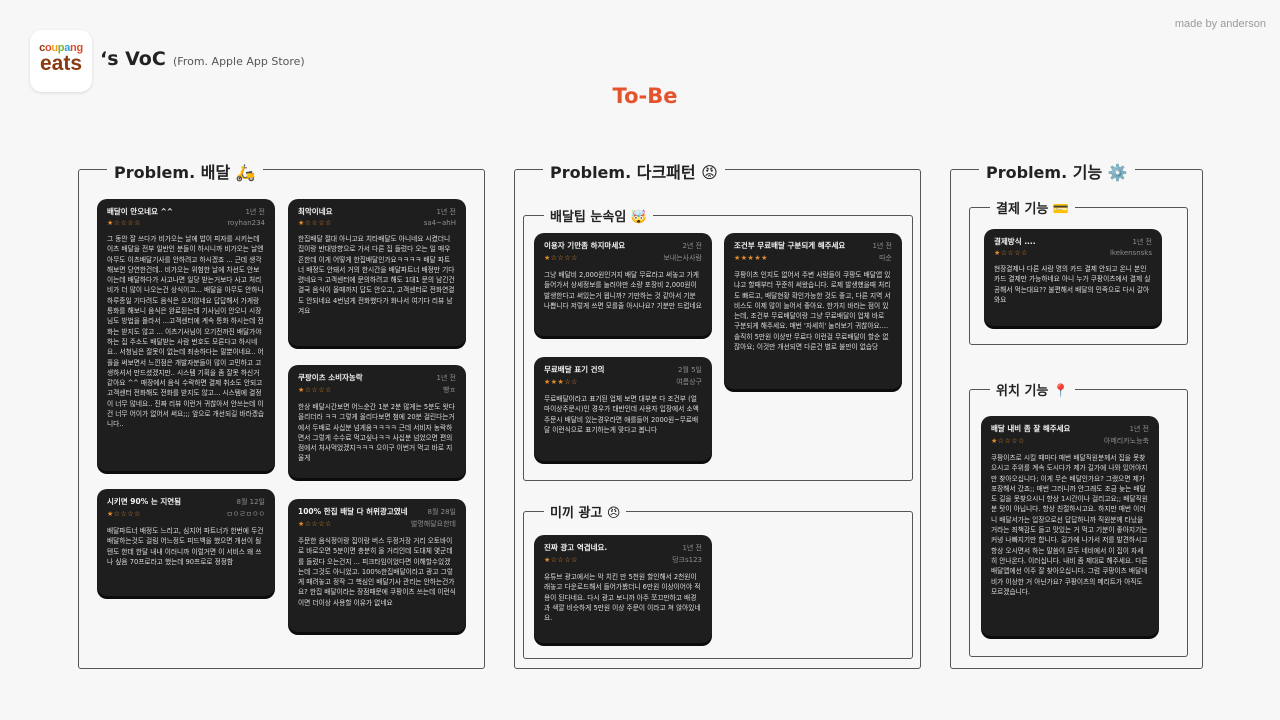 The image size is (1280, 720). I want to click on star-rating: ★★★☆☆, so click(561, 382).